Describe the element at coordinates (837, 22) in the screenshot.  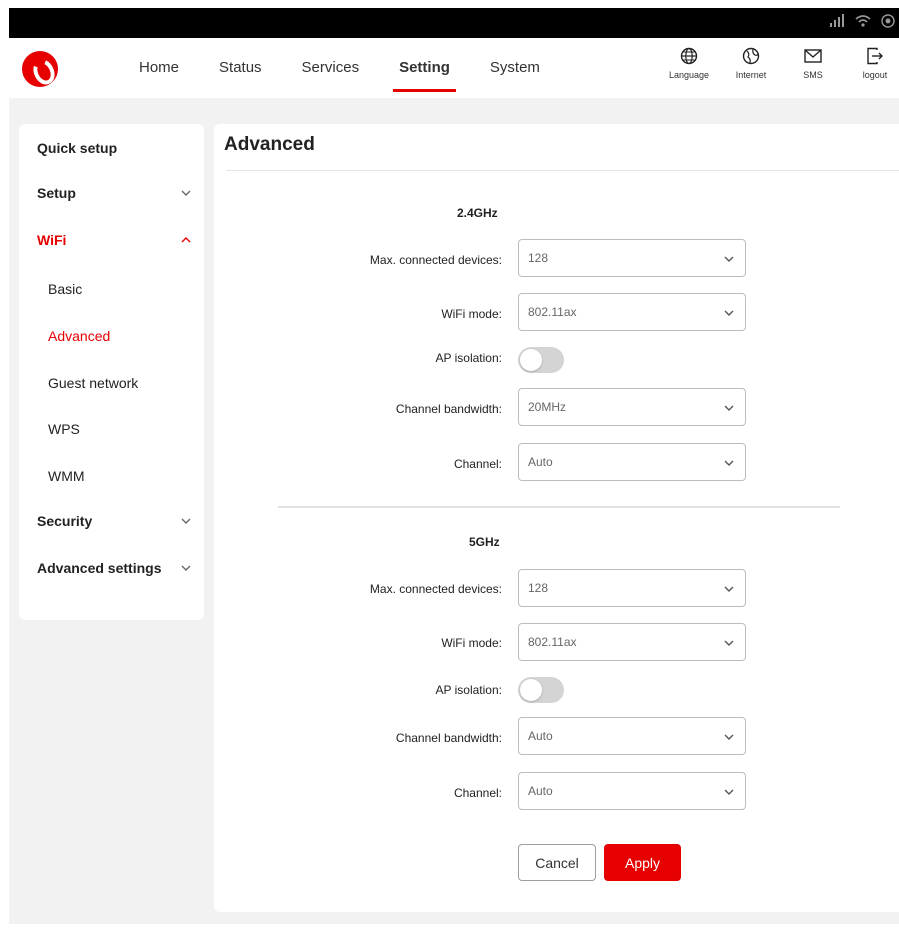
I see `signal-icon` at that location.